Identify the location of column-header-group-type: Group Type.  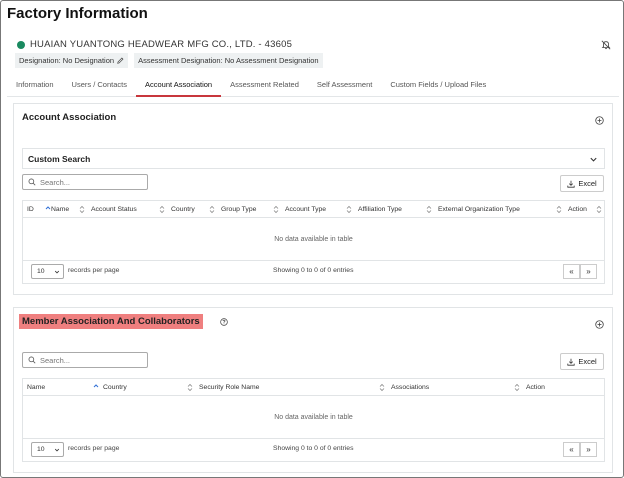
(249, 209).